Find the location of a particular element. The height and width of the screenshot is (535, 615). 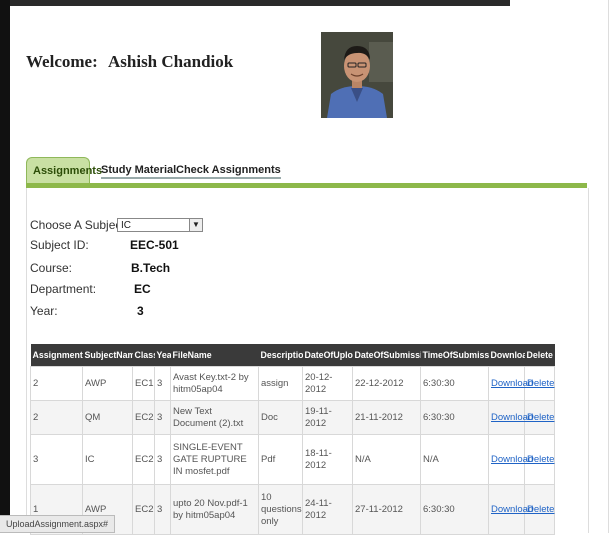

cell-file-name: New Text Document (2).txt is located at coordinates (214, 417).